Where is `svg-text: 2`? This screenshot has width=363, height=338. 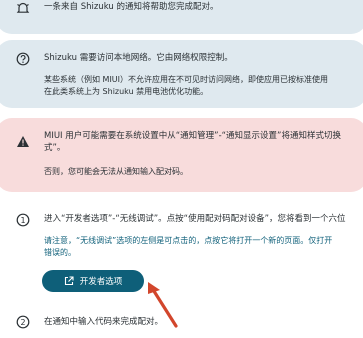
svg-text: 2 is located at coordinates (22, 322).